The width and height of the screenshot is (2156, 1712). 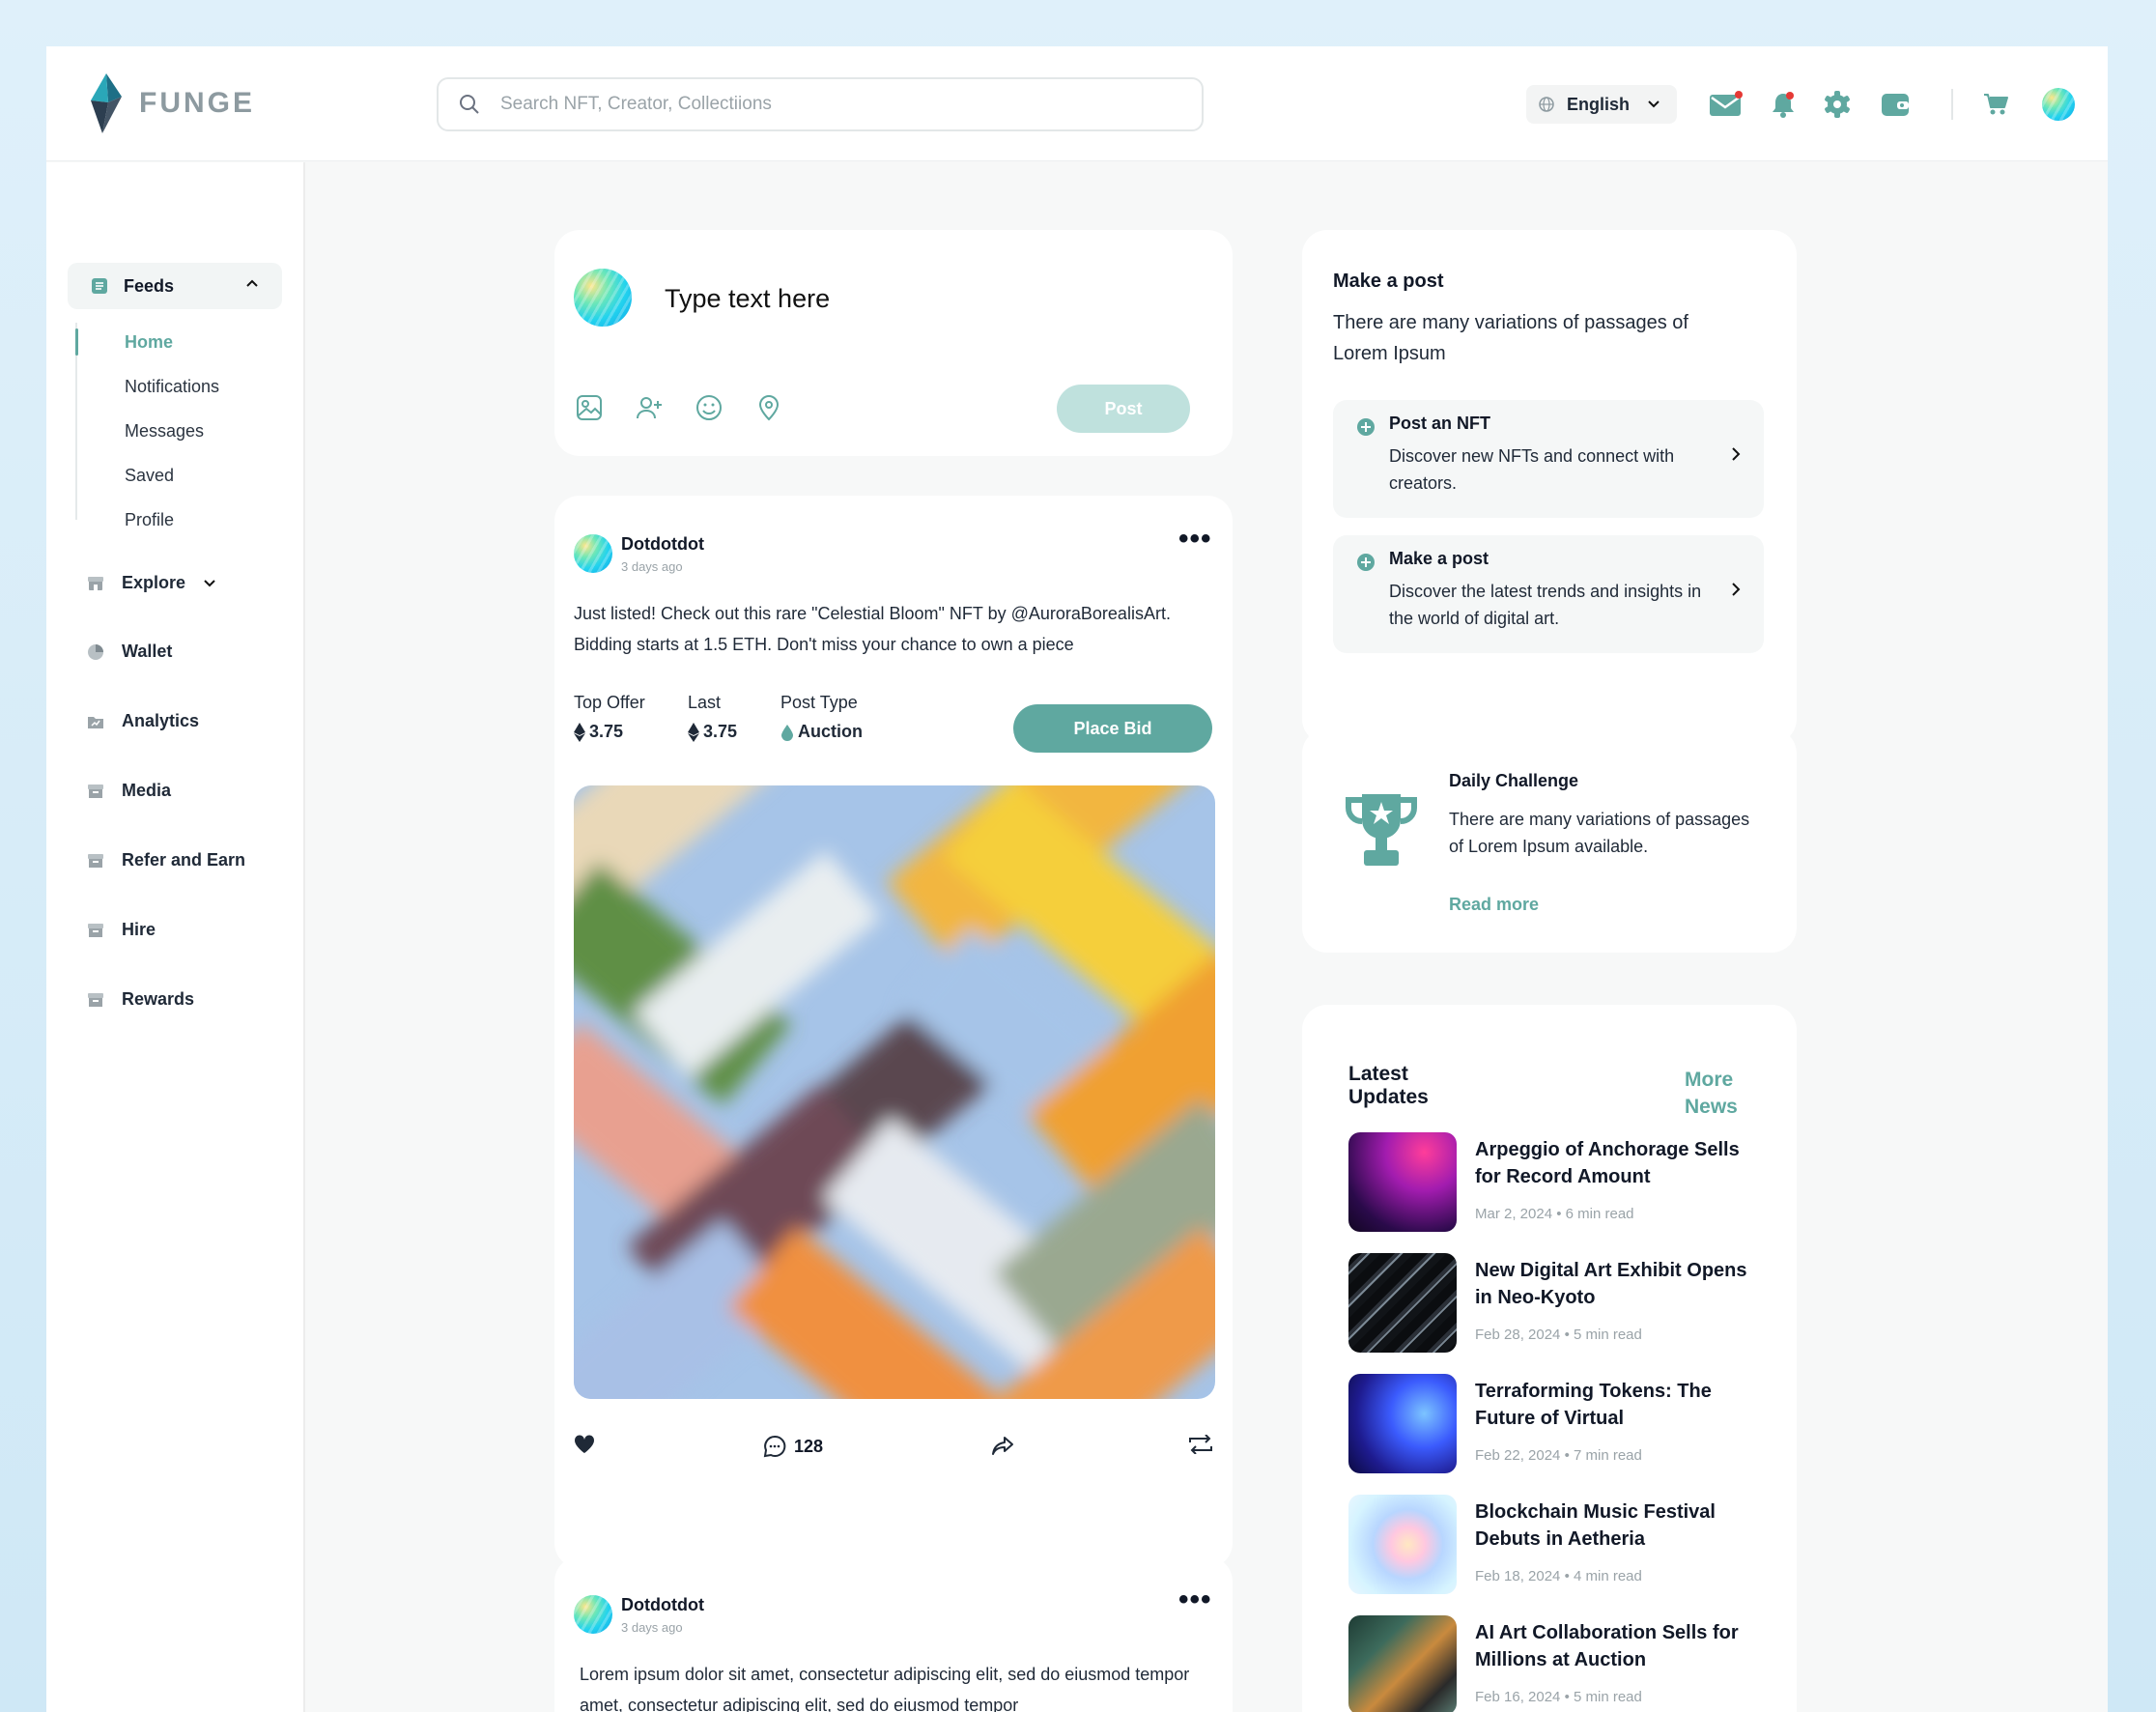 I want to click on nft-artwork, so click(x=894, y=1092).